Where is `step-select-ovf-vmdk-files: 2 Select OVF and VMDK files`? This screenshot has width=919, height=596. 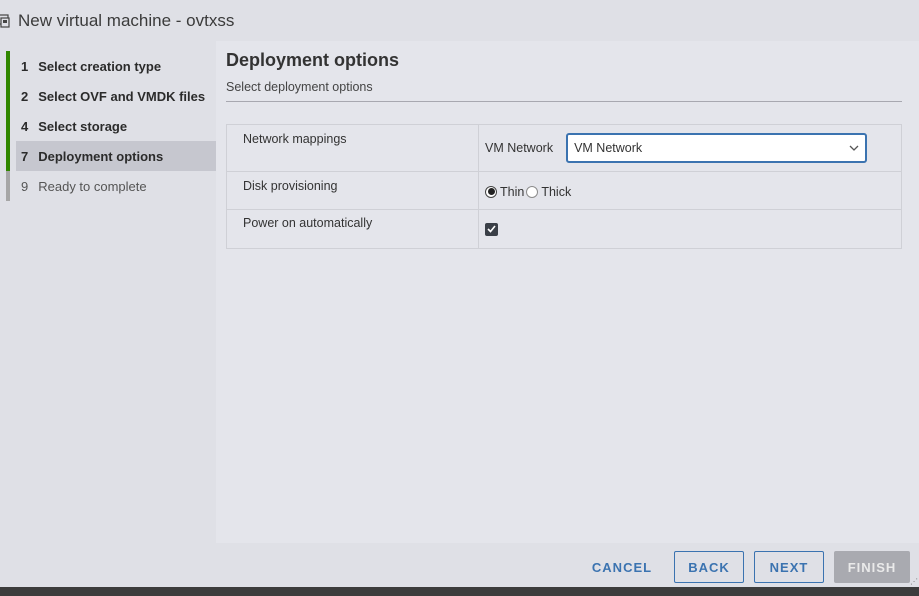 step-select-ovf-vmdk-files: 2 Select OVF and VMDK files is located at coordinates (111, 96).